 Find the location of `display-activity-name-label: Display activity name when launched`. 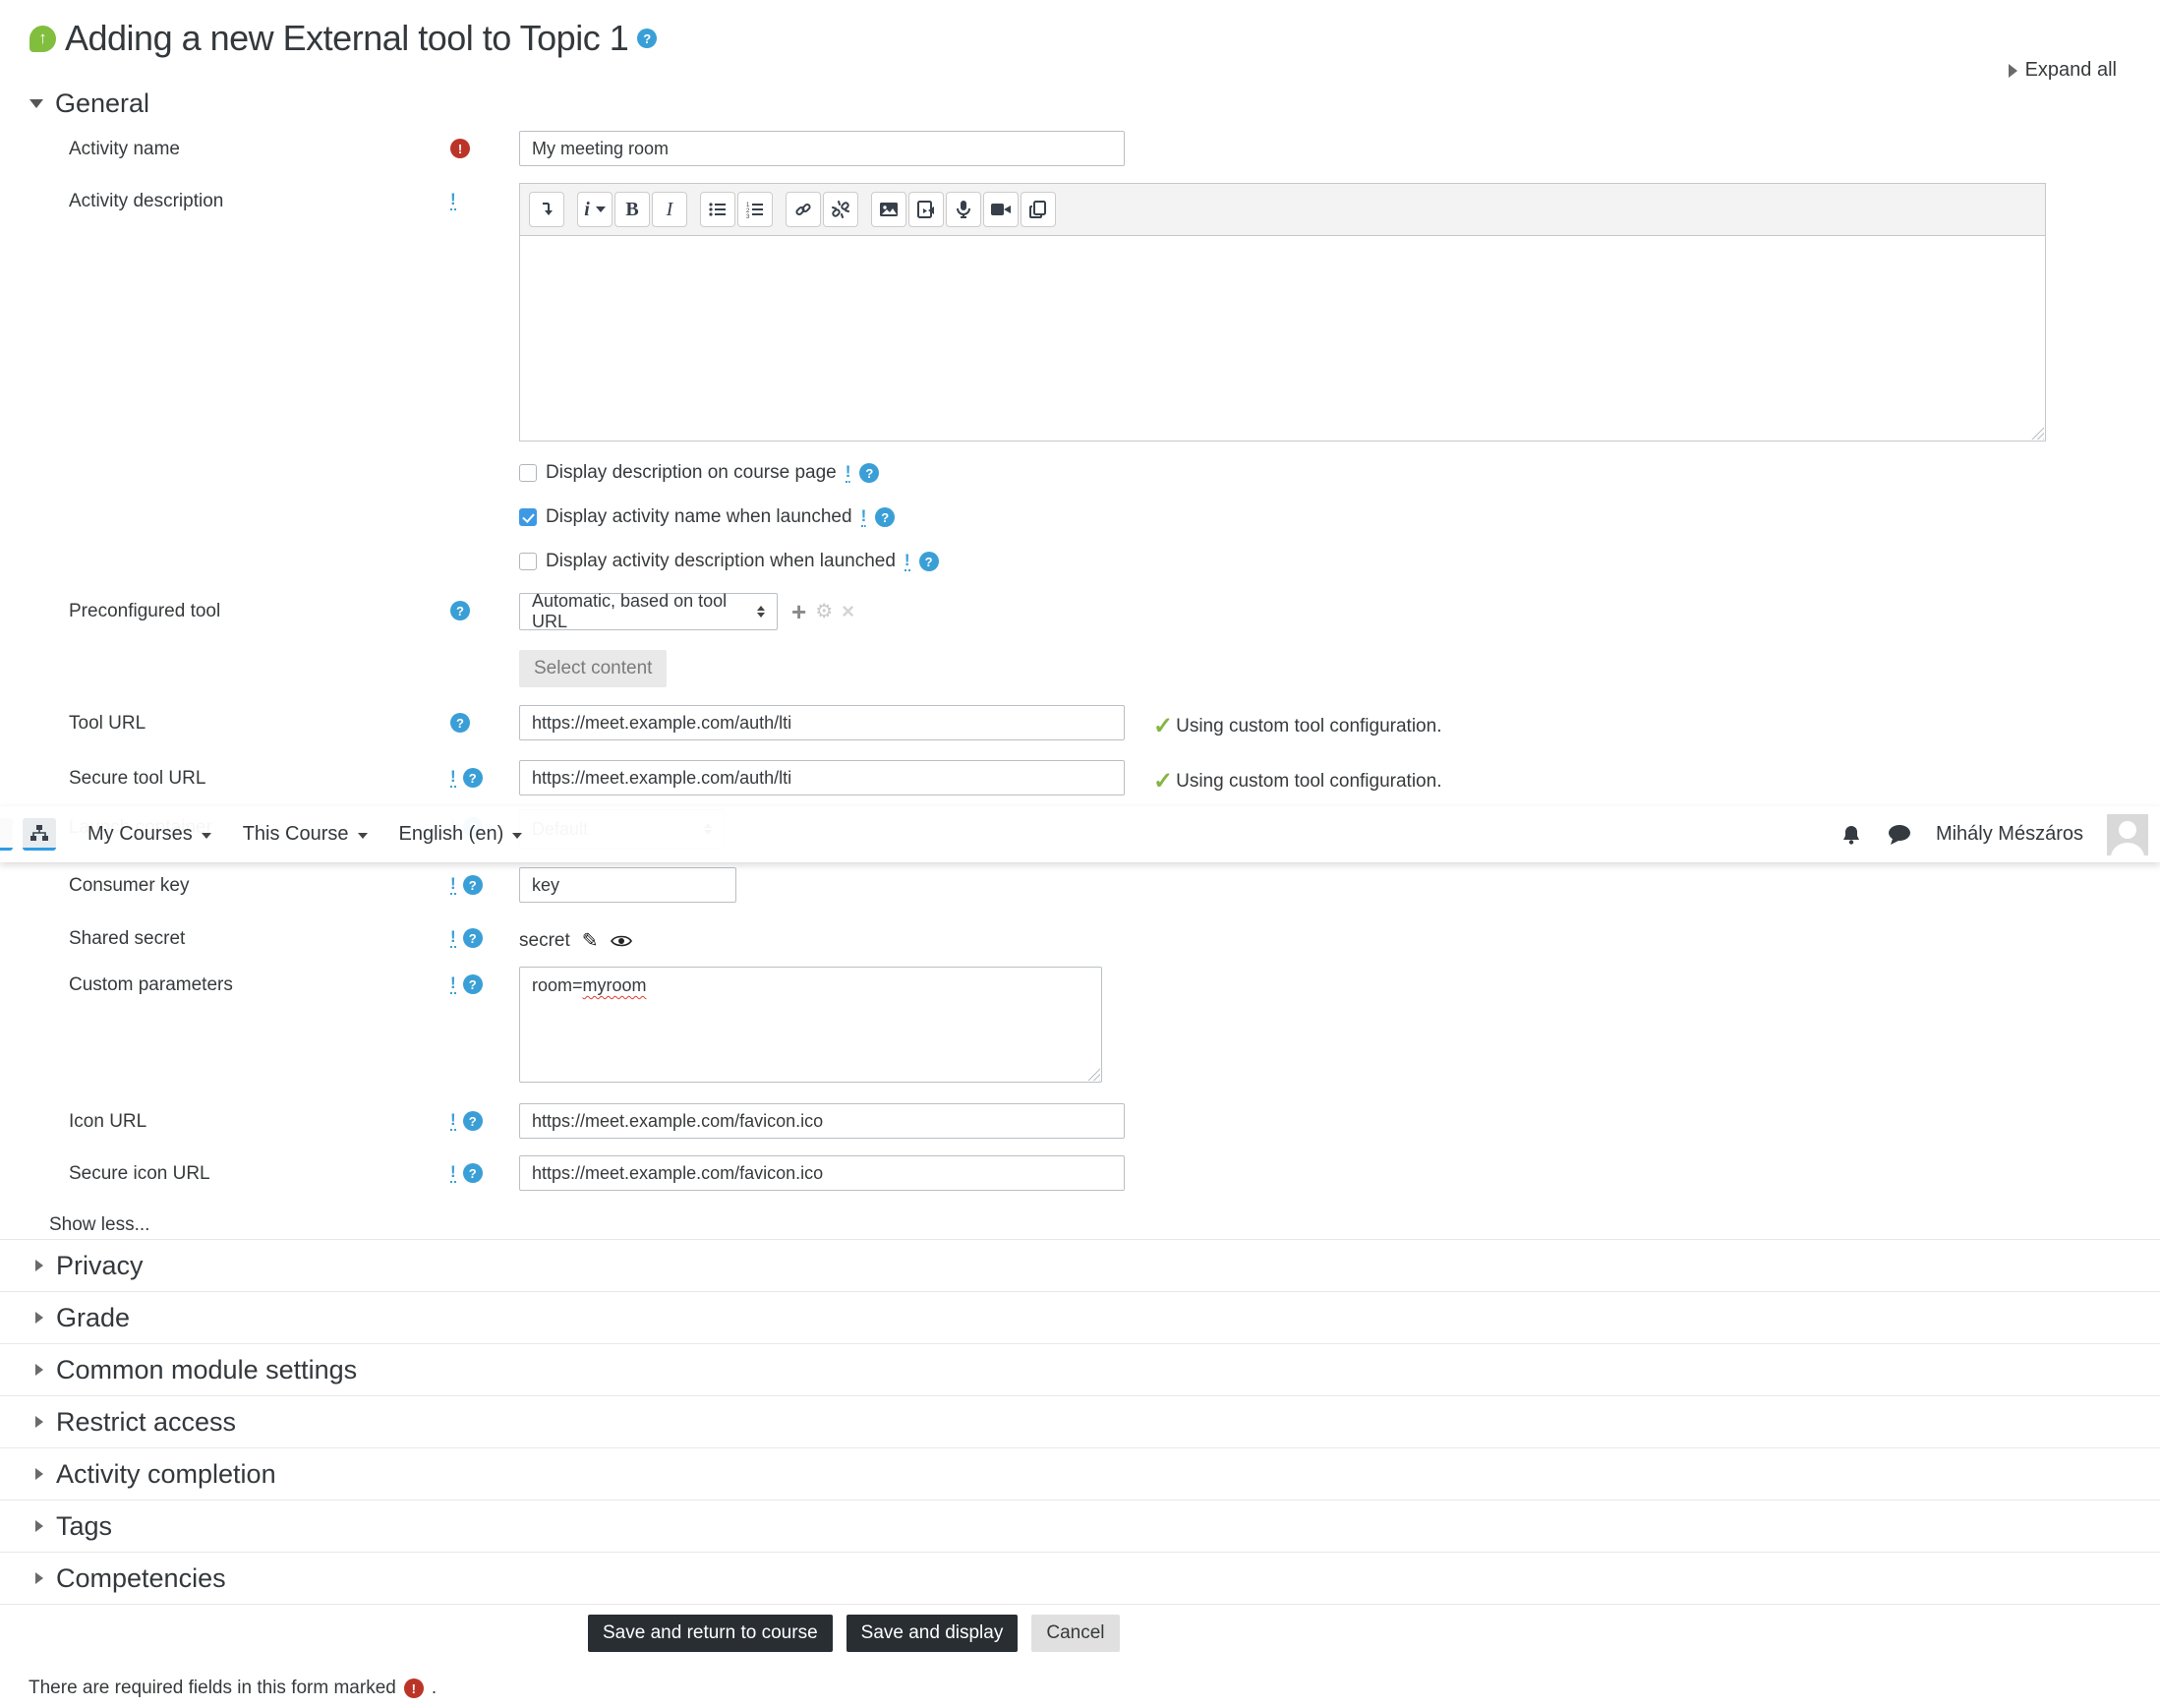

display-activity-name-label: Display activity name when launched is located at coordinates (699, 517).